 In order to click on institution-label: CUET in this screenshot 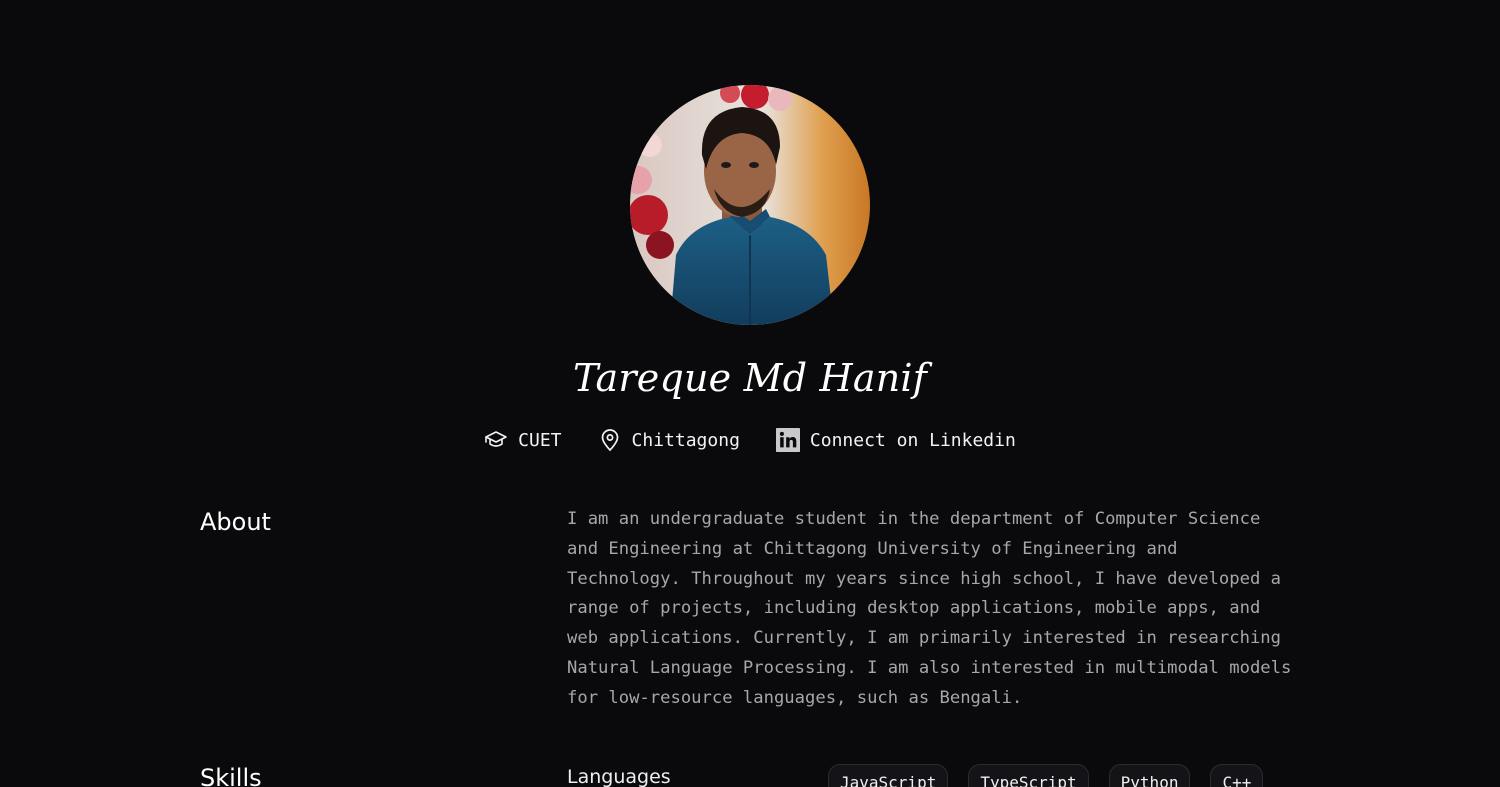, I will do `click(540, 440)`.